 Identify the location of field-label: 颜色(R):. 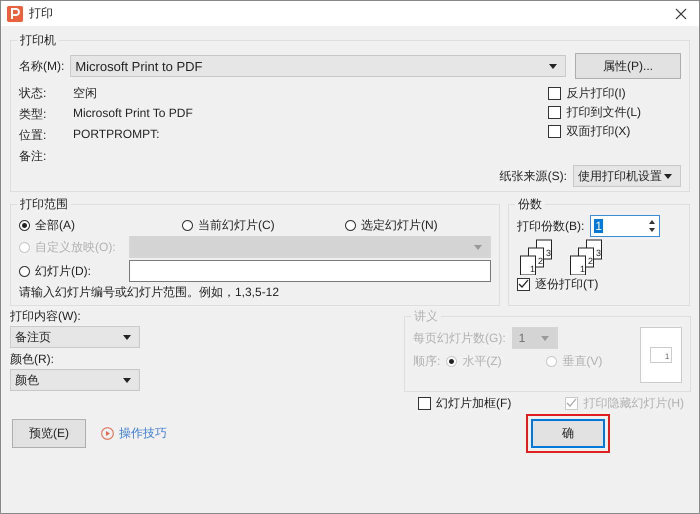
(32, 359).